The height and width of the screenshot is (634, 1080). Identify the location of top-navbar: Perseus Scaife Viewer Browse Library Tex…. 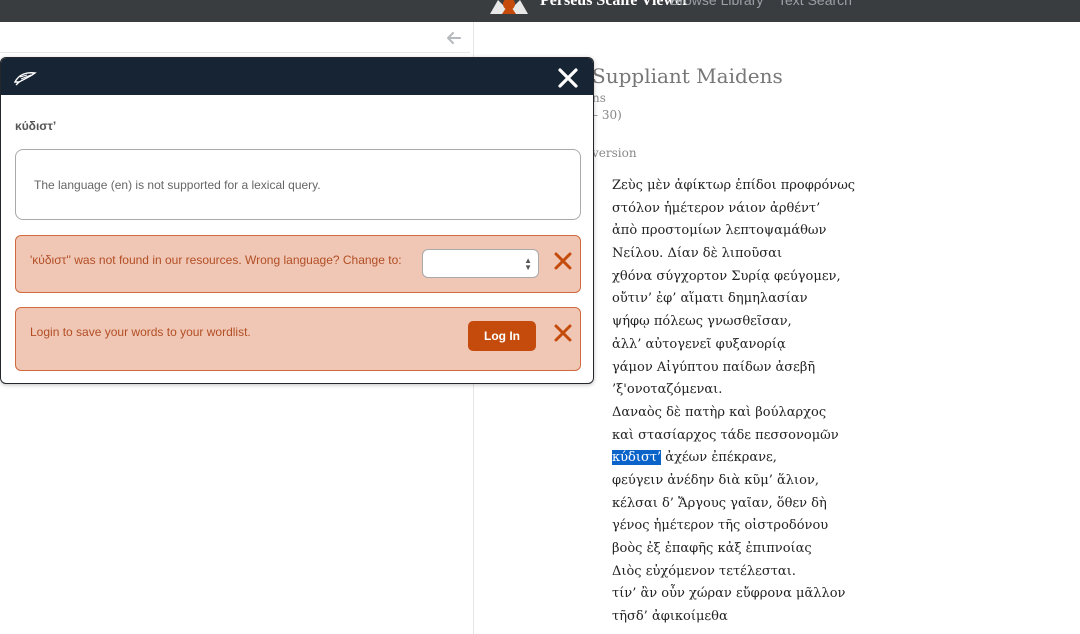
(540, 11).